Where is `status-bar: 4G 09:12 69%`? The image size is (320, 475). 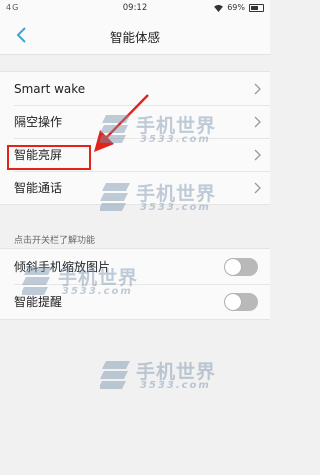 status-bar: 4G 09:12 69% is located at coordinates (135, 8).